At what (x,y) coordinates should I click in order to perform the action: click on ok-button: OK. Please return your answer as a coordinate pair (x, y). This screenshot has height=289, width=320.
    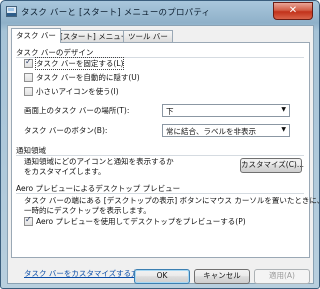
    Looking at the image, I should click on (162, 276).